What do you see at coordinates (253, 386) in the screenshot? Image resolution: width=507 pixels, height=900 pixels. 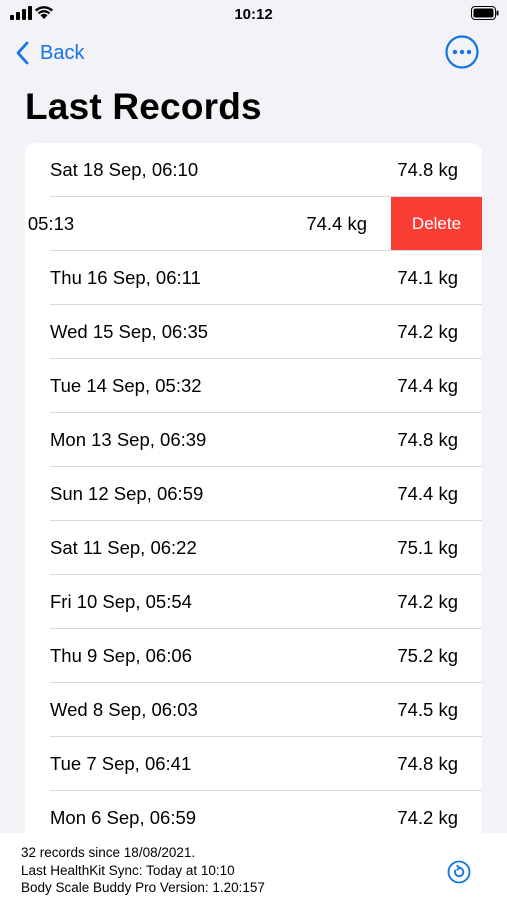 I see `list-item: Tue 14 Sep, 05:32 74.4 kg` at bounding box center [253, 386].